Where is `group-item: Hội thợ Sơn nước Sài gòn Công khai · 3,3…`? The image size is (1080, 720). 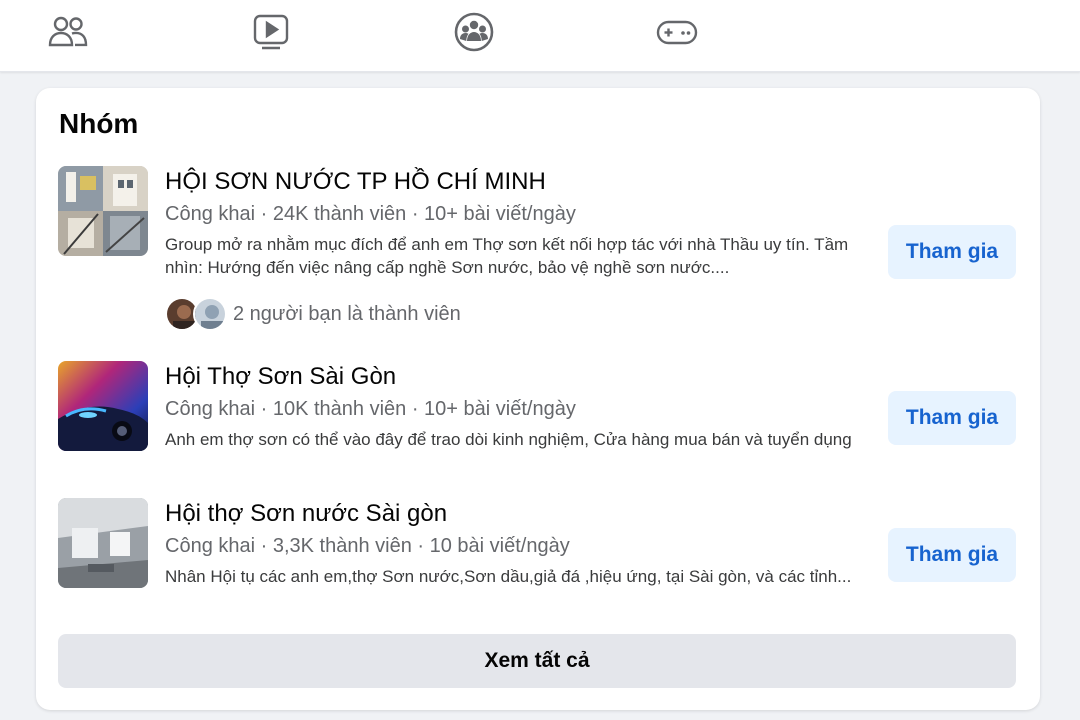 group-item: Hội thợ Sơn nước Sài gòn Công khai · 3,3… is located at coordinates (537, 558).